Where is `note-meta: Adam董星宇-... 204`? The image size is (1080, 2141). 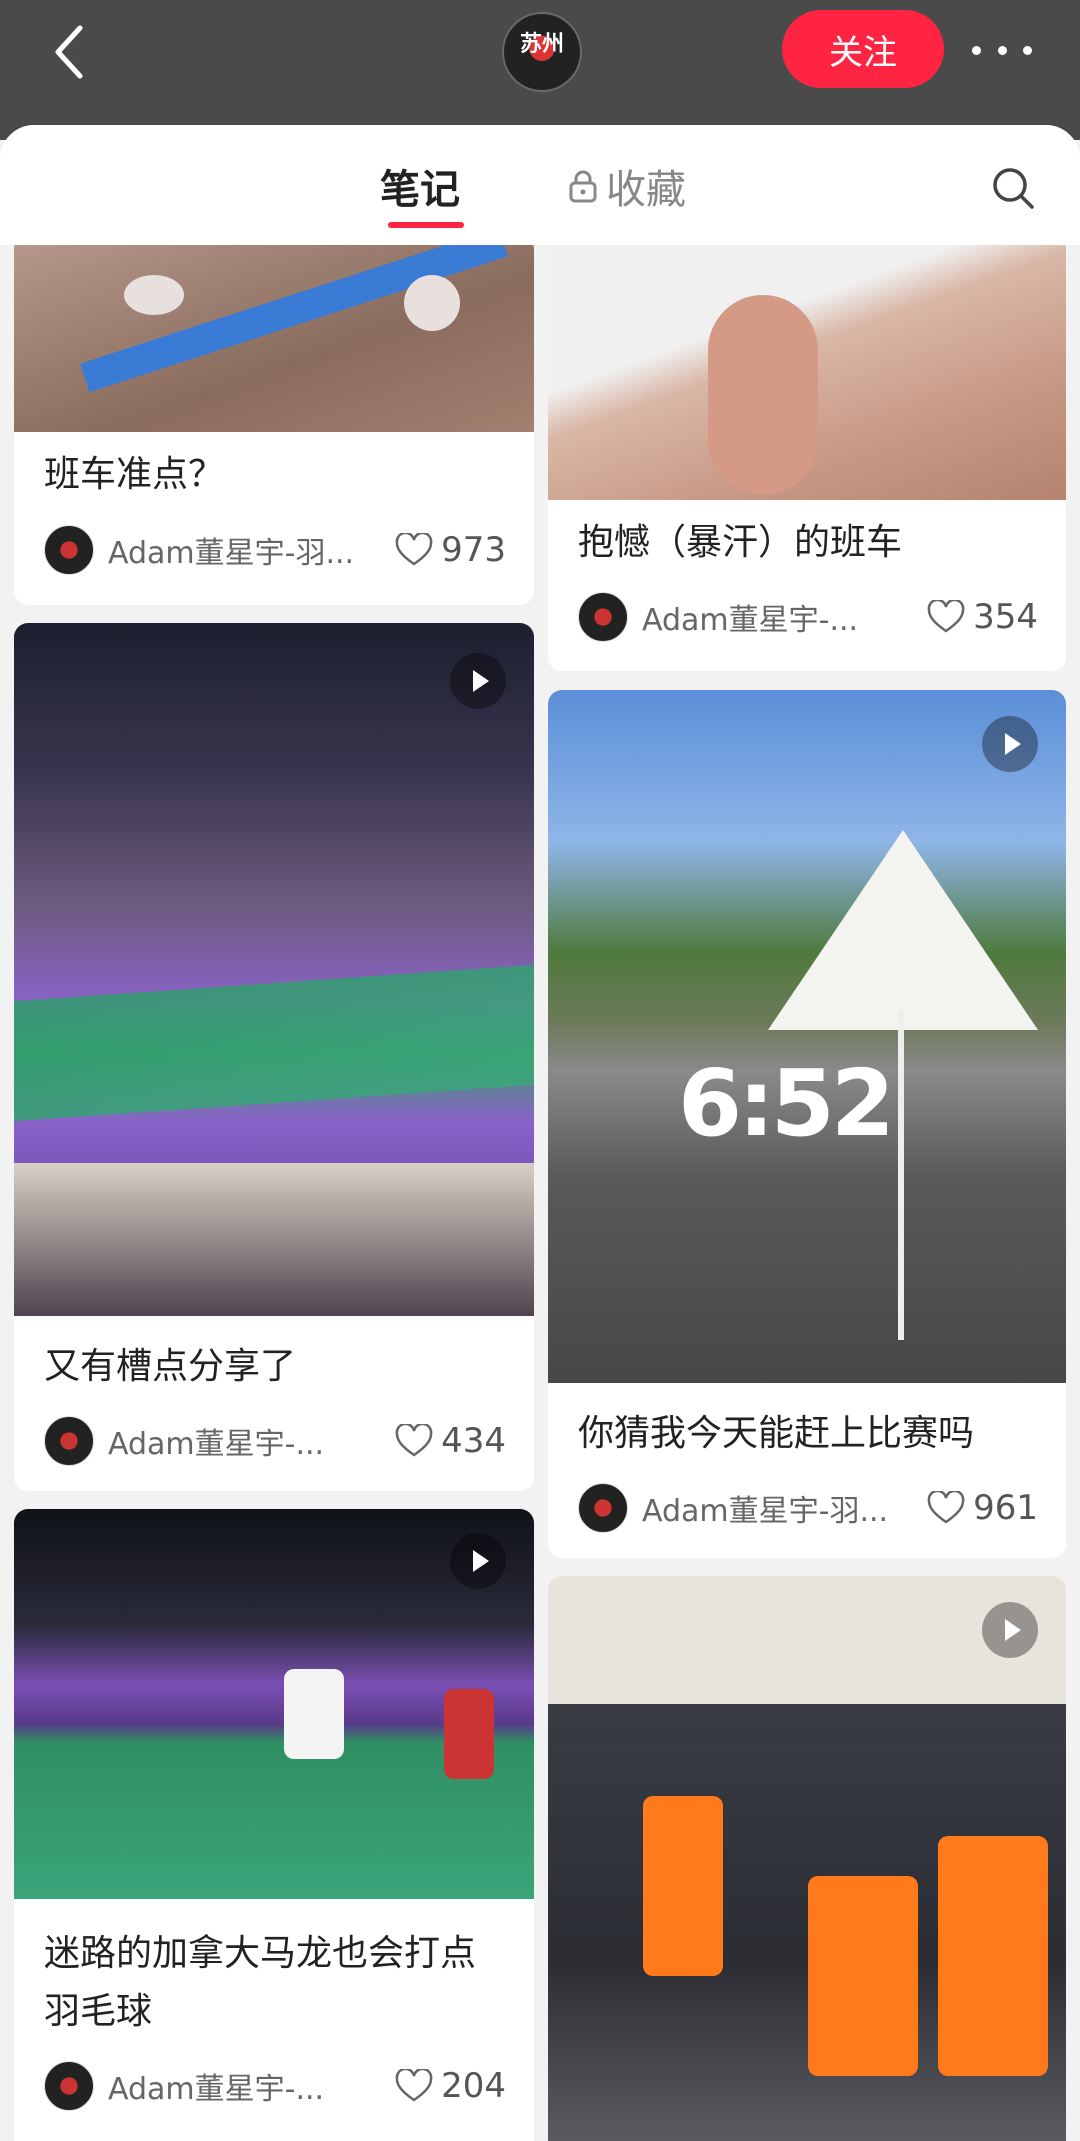
note-meta: Adam董星宇-... 204 is located at coordinates (275, 2086).